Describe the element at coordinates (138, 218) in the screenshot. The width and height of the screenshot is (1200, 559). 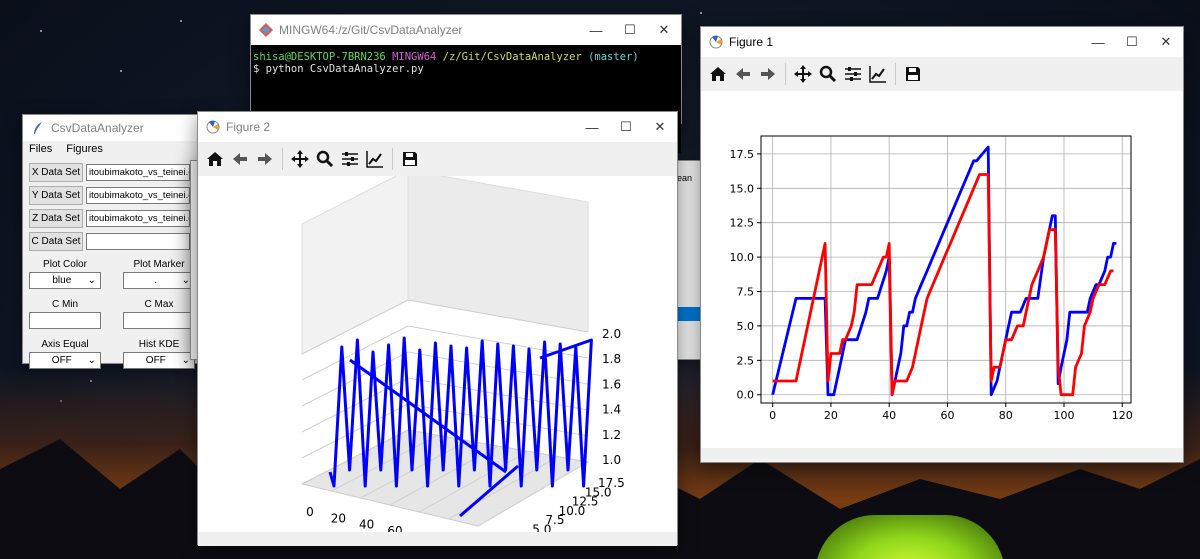
I see `z-data-field: itoubimakoto_vs_teinei.csv` at that location.